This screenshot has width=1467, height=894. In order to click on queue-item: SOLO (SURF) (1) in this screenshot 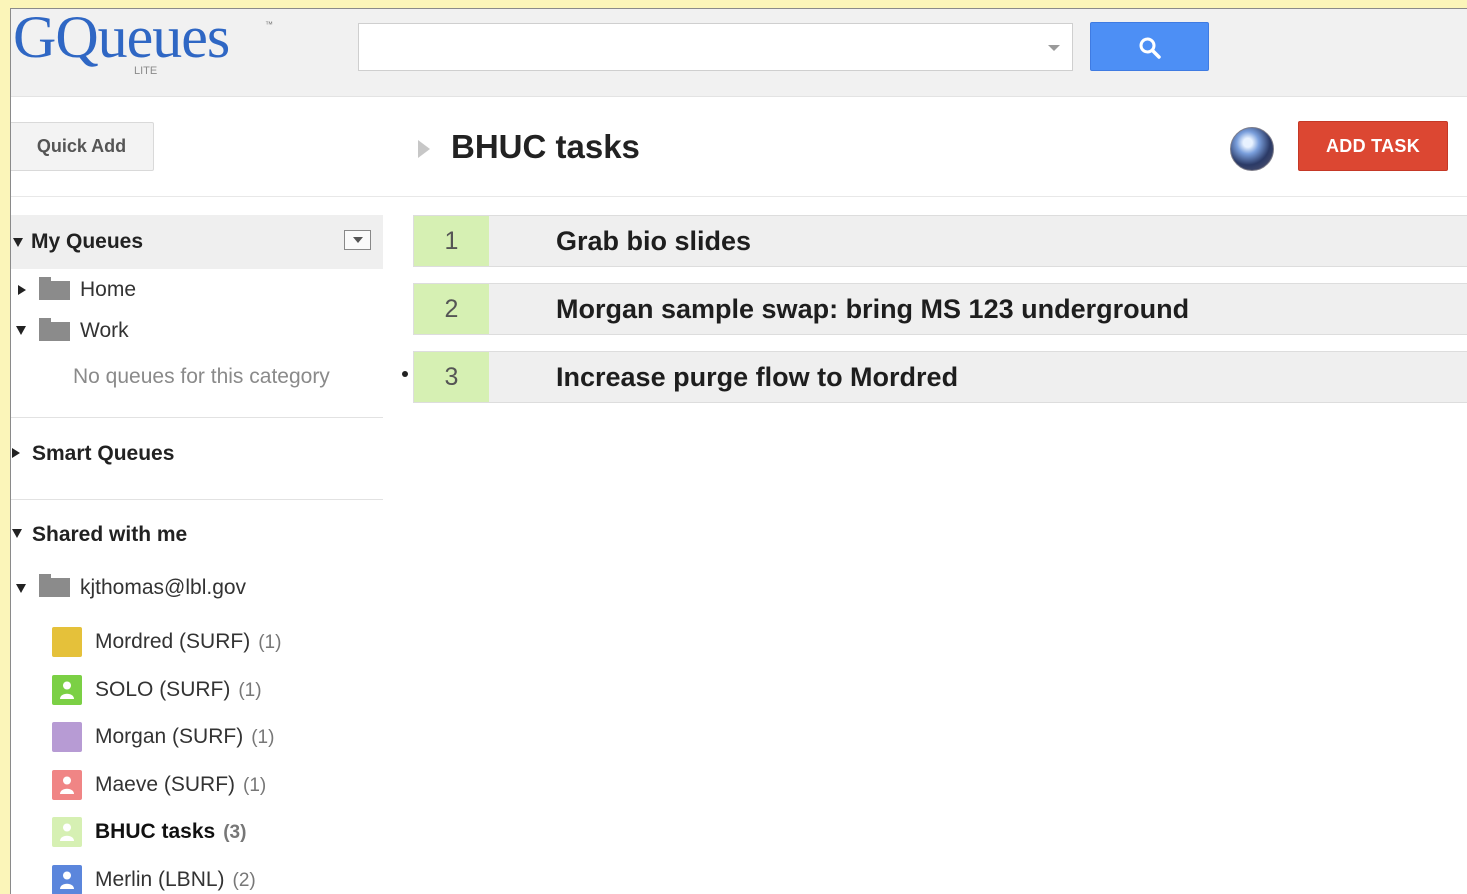, I will do `click(197, 690)`.